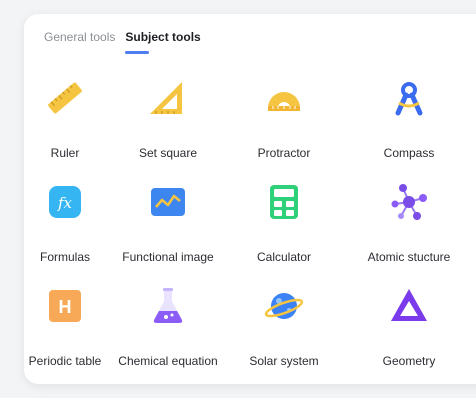  I want to click on tool-label: Periodic table, so click(65, 361).